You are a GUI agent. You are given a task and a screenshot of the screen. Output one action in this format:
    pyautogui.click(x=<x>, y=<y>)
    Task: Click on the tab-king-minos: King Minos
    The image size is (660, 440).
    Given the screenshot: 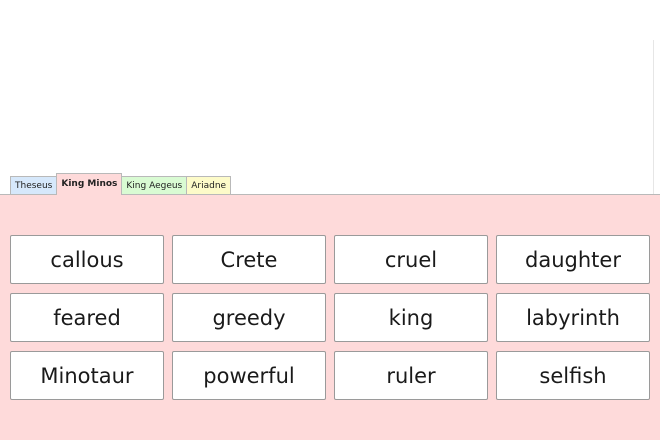 What is the action you would take?
    pyautogui.click(x=89, y=184)
    